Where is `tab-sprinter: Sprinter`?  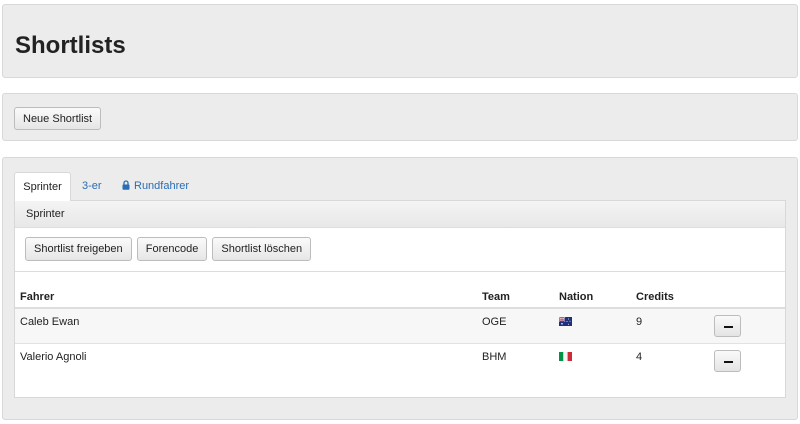
tab-sprinter: Sprinter is located at coordinates (42, 186).